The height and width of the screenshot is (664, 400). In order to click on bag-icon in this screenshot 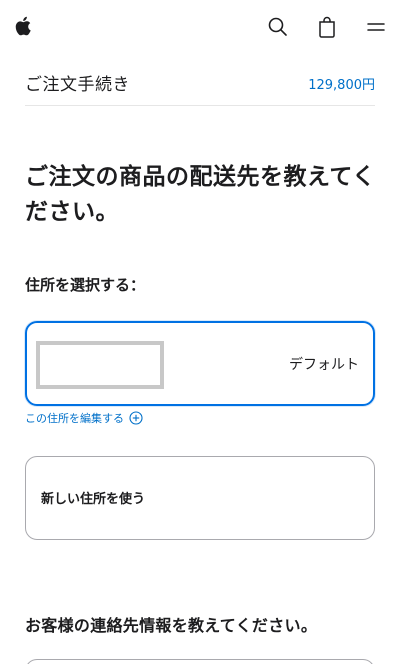, I will do `click(327, 27)`.